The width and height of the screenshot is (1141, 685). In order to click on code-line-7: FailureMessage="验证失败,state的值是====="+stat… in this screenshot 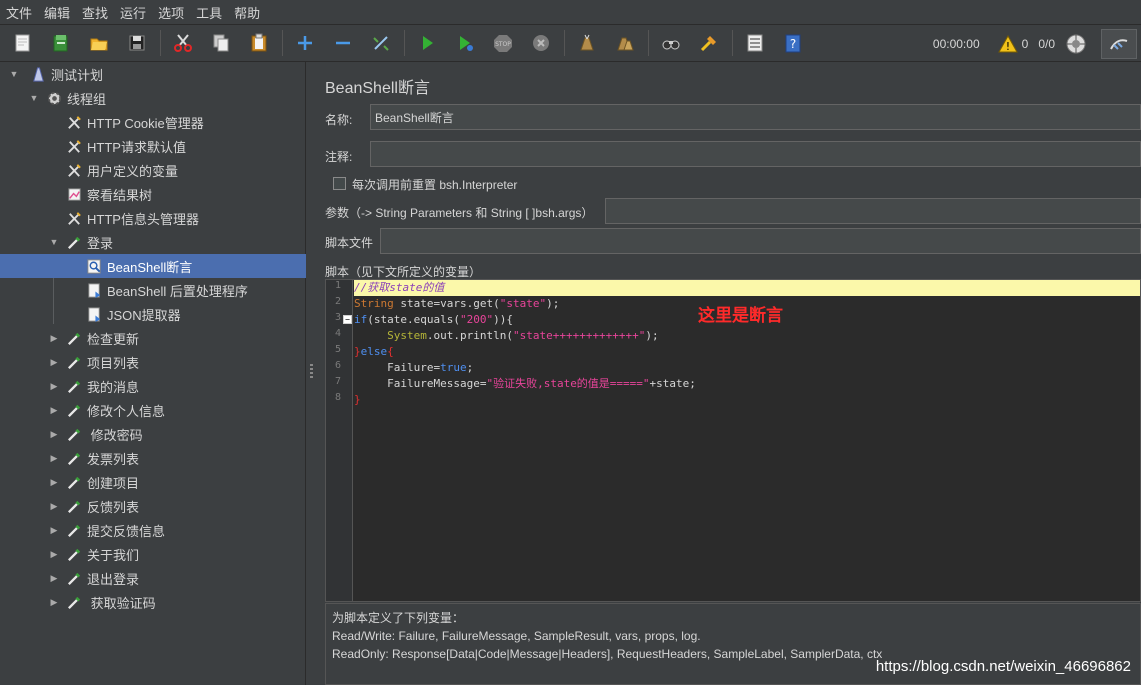, I will do `click(525, 383)`.